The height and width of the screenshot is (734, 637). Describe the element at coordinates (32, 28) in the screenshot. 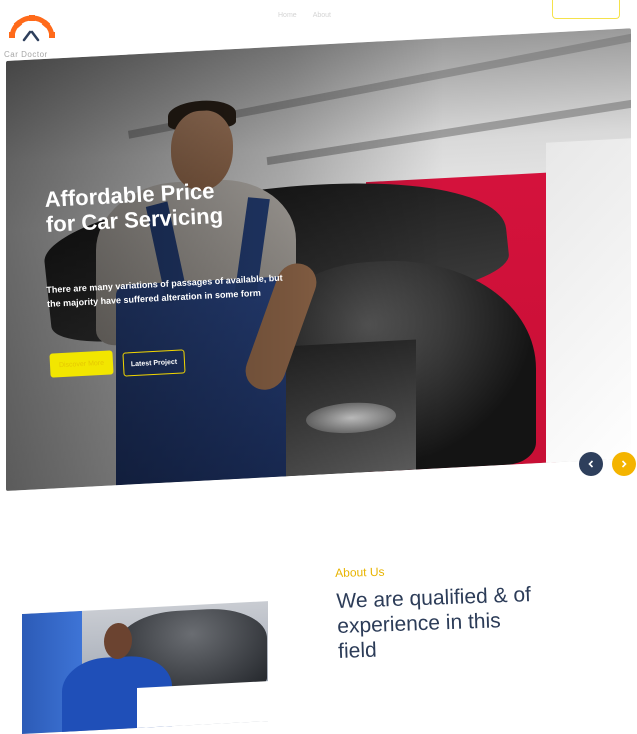

I see `gear-wrench-logo-icon` at that location.